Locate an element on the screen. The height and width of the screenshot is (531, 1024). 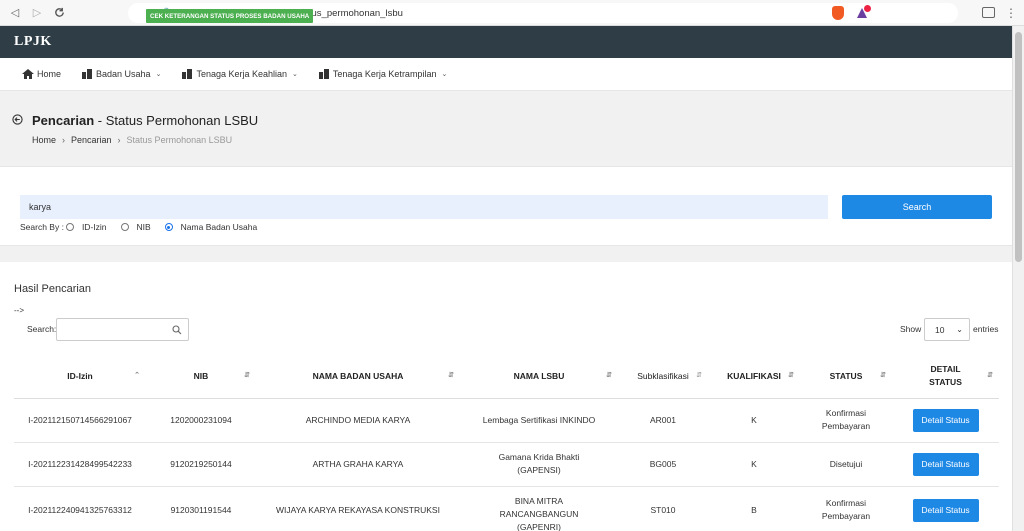
cell-id-izin: I-202112240941325763312 is located at coordinates (80, 508).